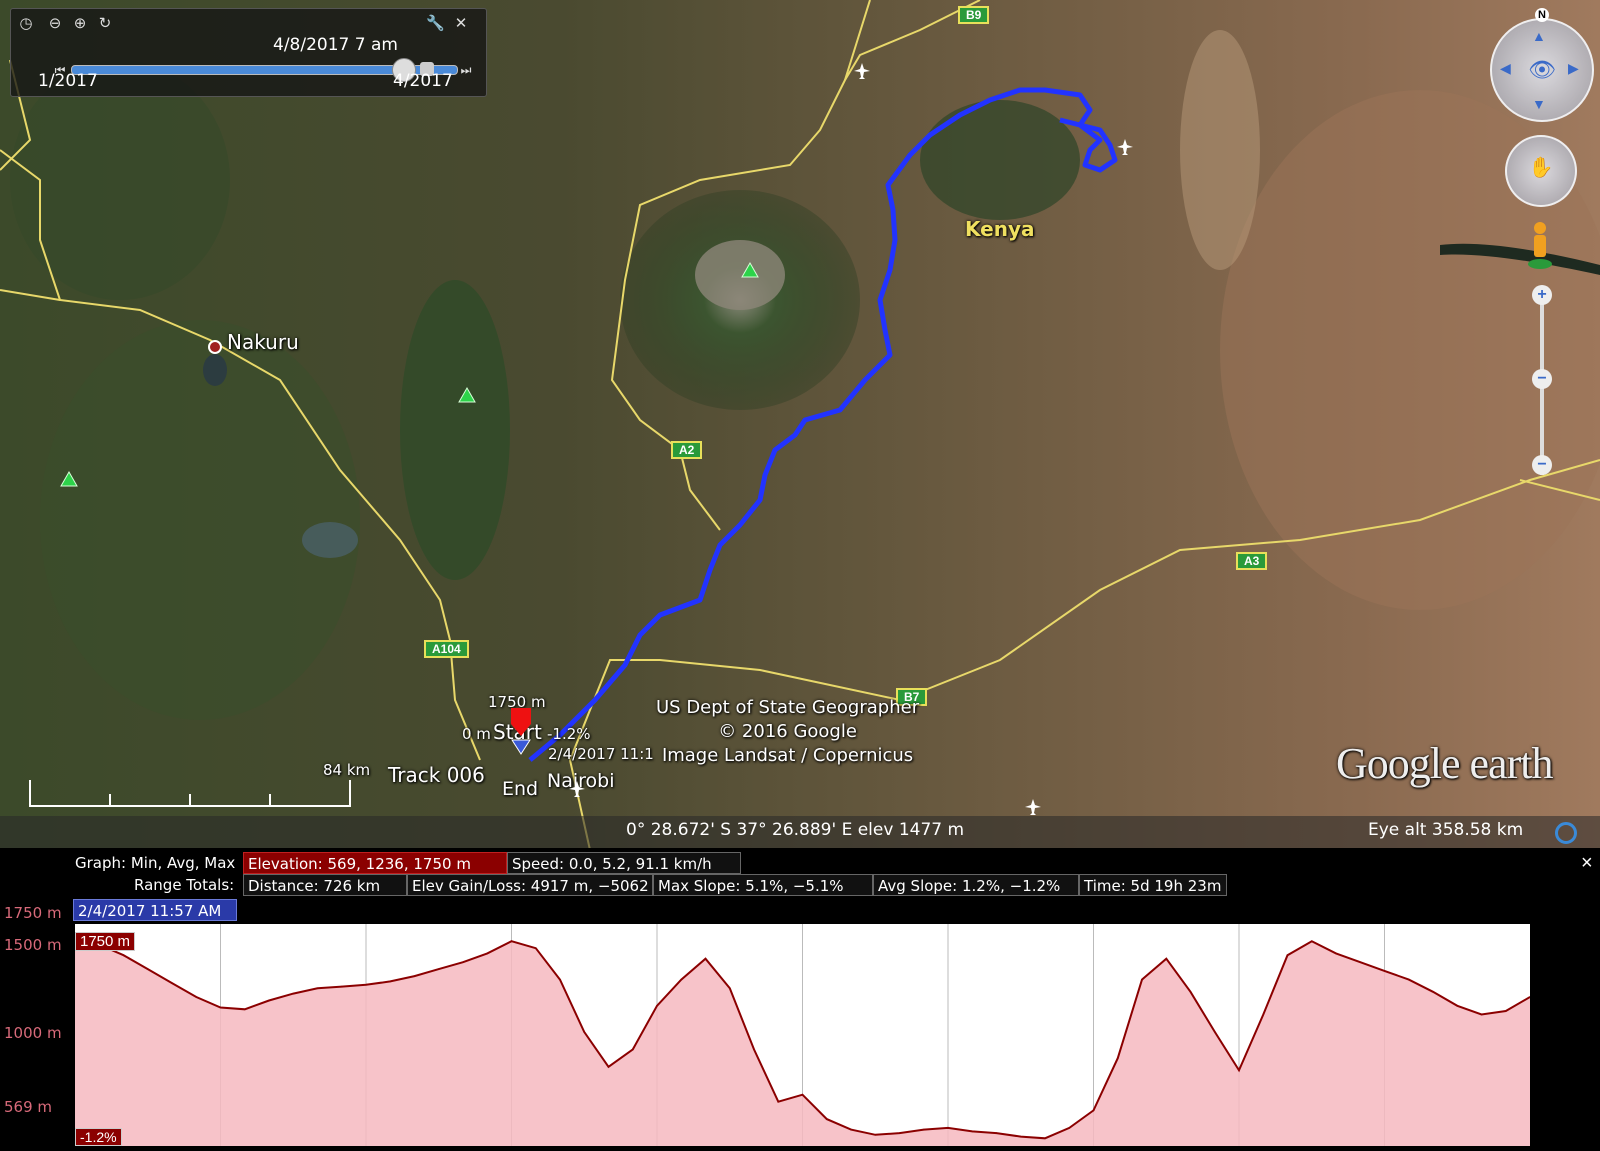  I want to click on skip-end-icon: ⏭, so click(466, 70).